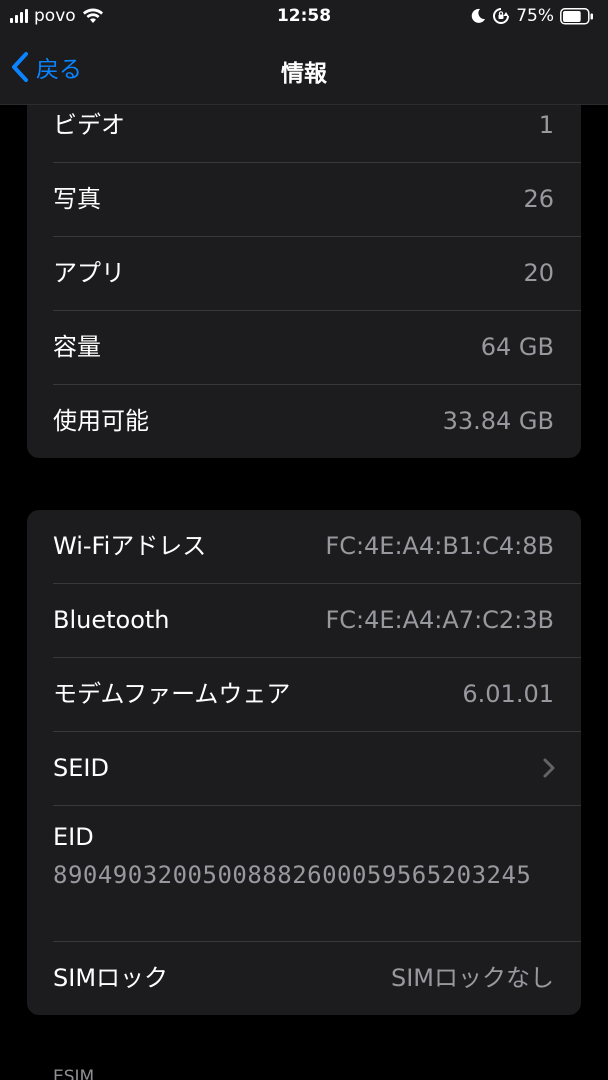 This screenshot has width=608, height=1080. Describe the element at coordinates (501, 16) in the screenshot. I see `rotation-lock-icon` at that location.